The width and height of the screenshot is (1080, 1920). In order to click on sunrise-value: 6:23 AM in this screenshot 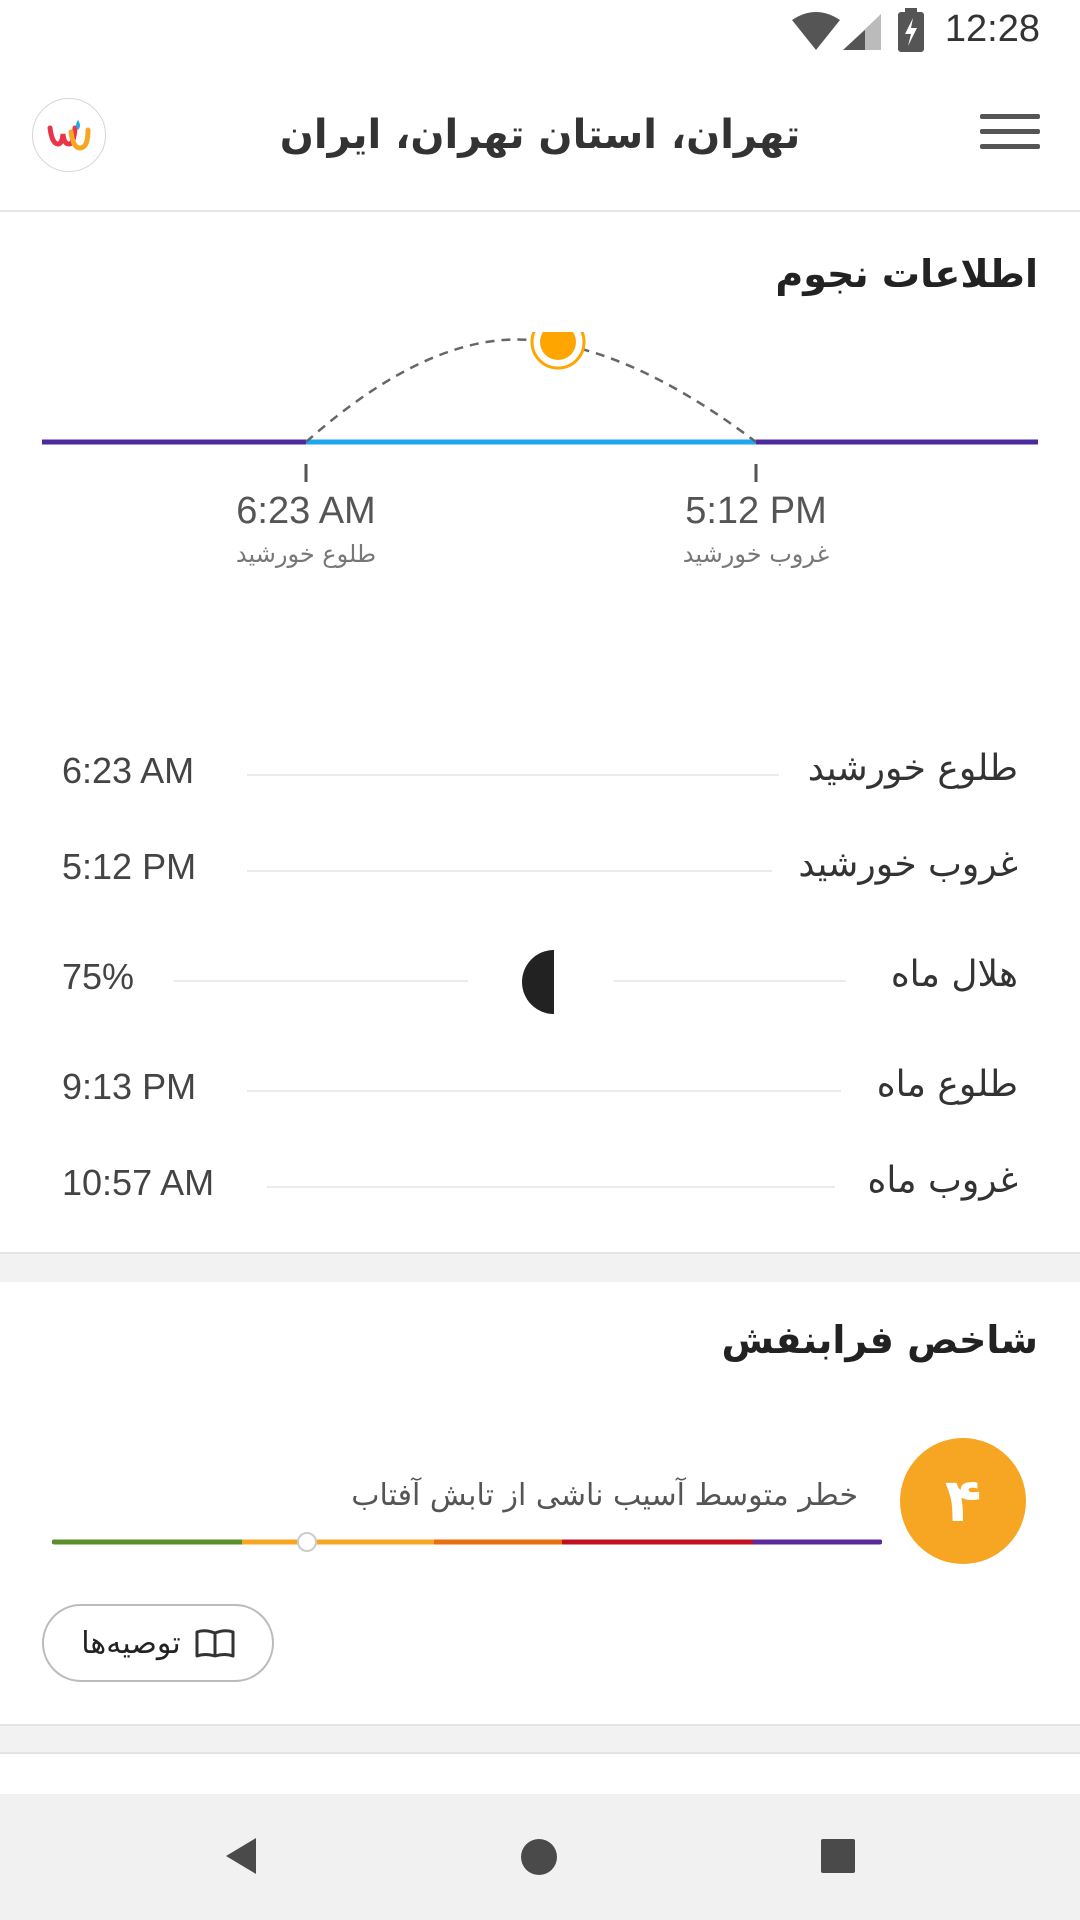, I will do `click(128, 770)`.